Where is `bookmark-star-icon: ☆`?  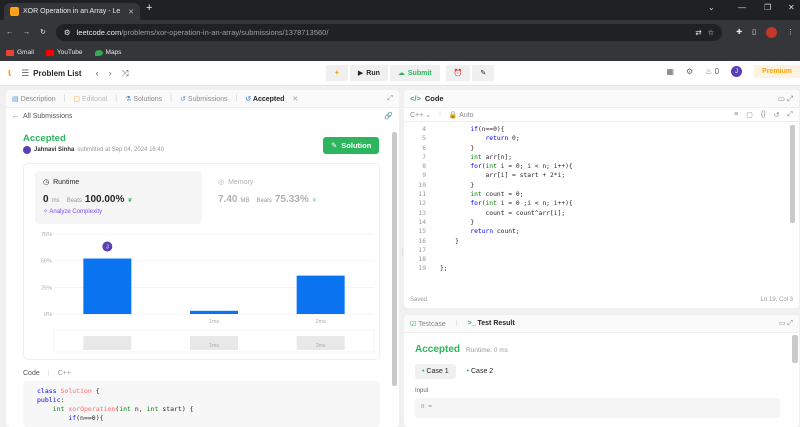
bookmark-star-icon: ☆ is located at coordinates (711, 32).